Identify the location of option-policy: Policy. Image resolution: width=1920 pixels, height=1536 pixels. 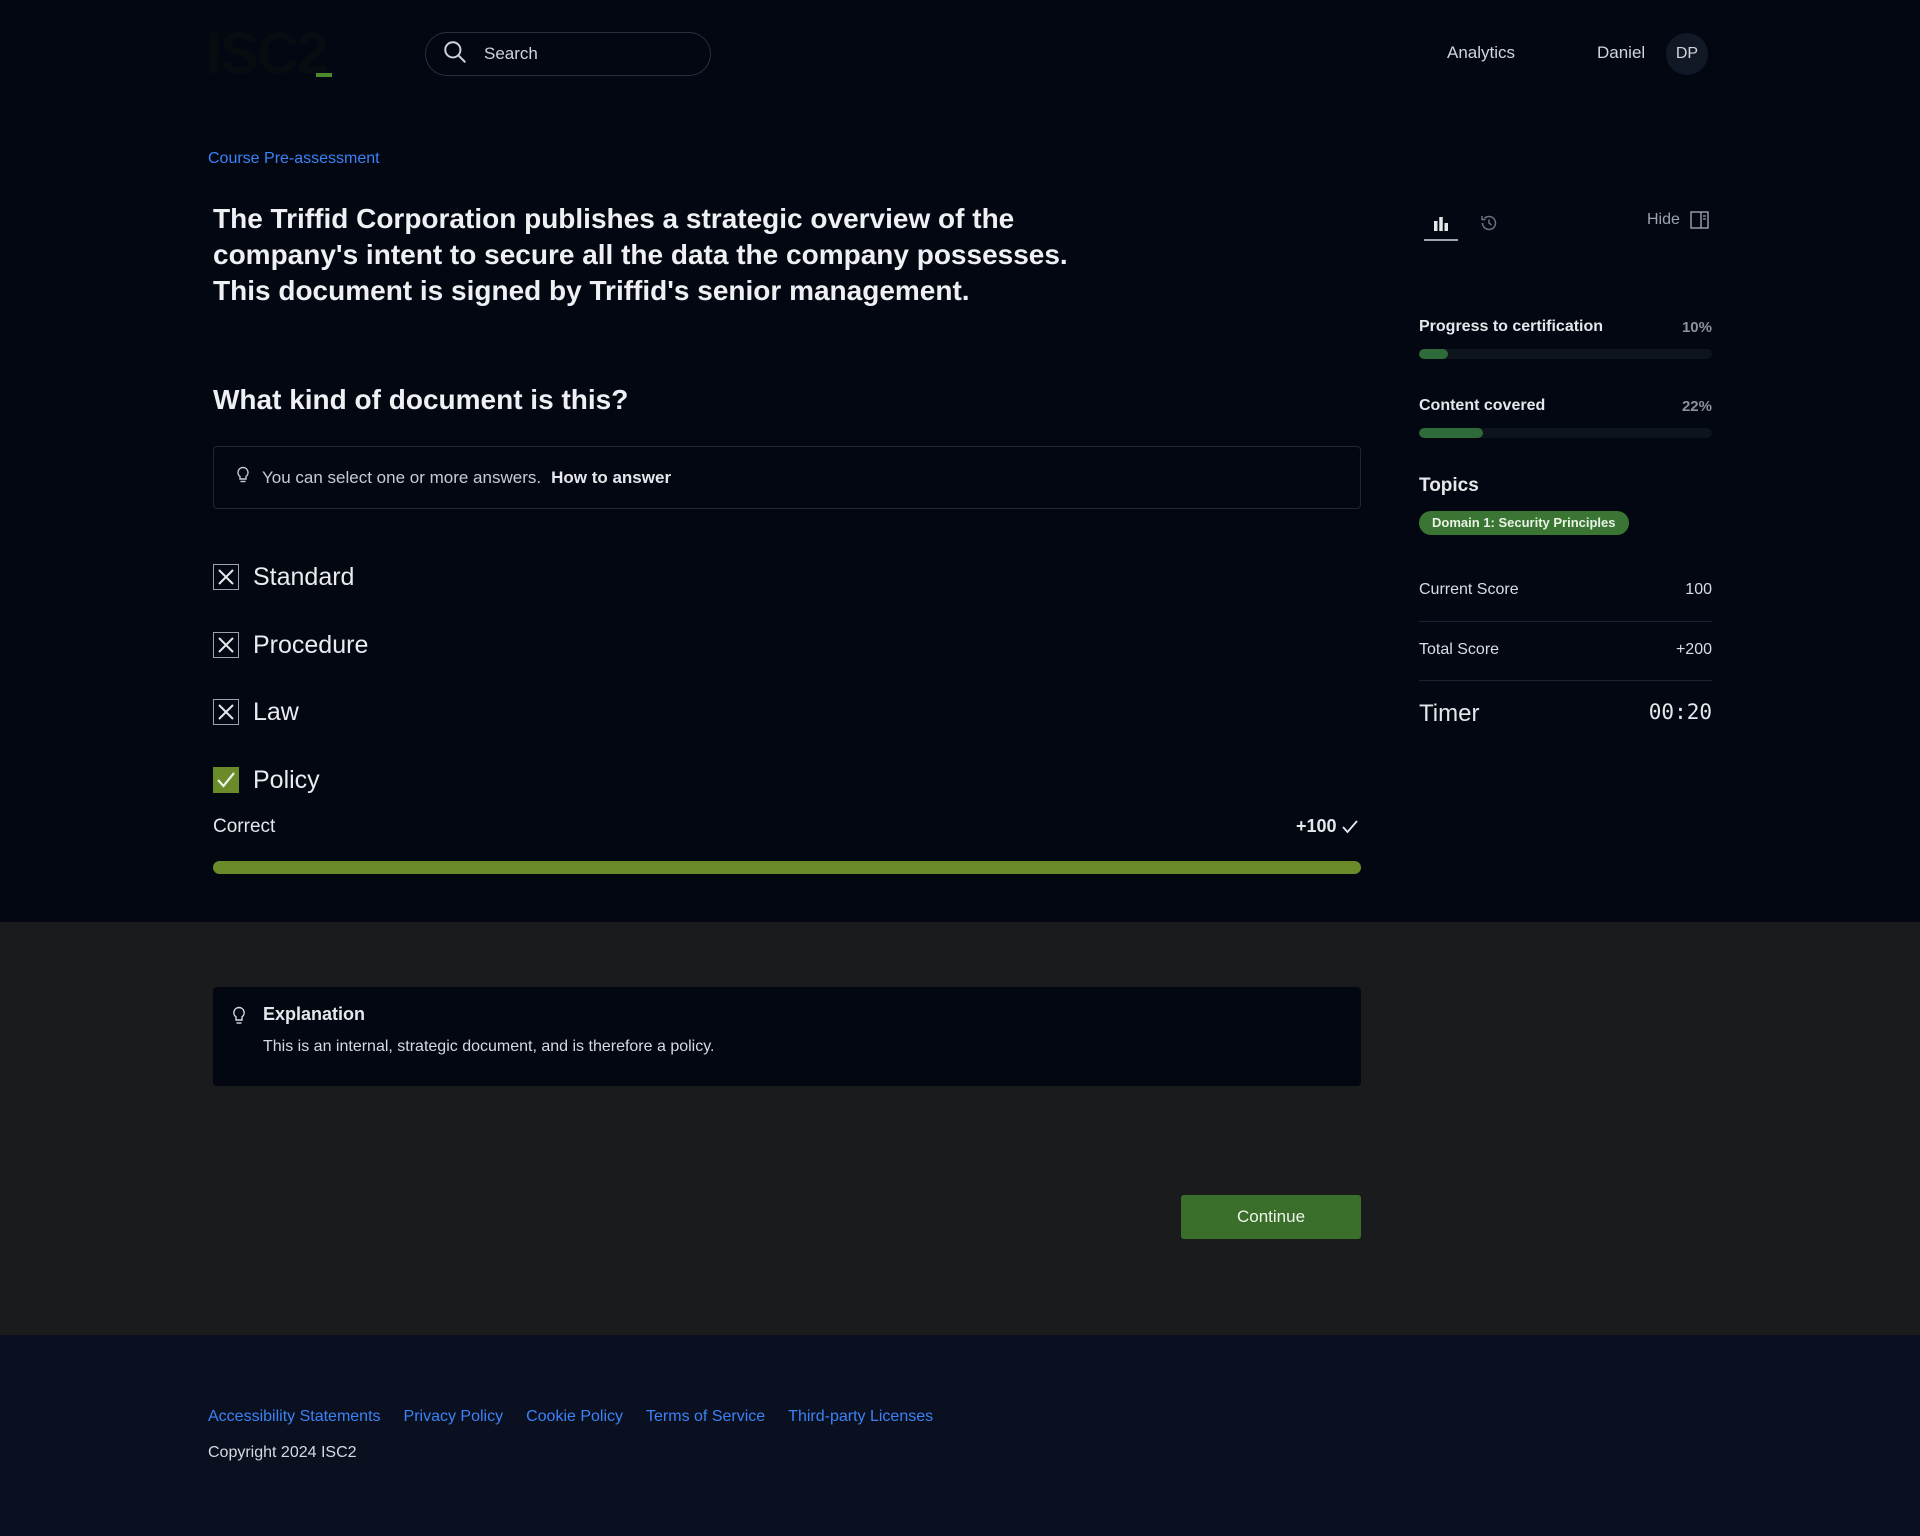
(266, 780).